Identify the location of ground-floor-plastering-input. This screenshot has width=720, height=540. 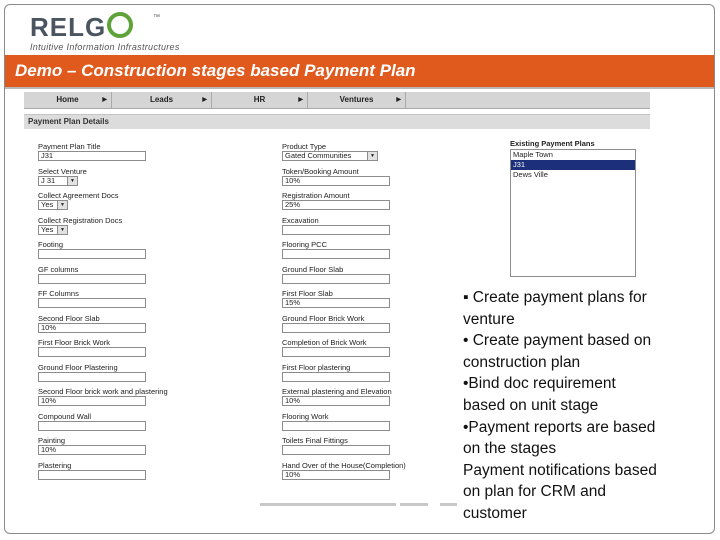
(92, 376).